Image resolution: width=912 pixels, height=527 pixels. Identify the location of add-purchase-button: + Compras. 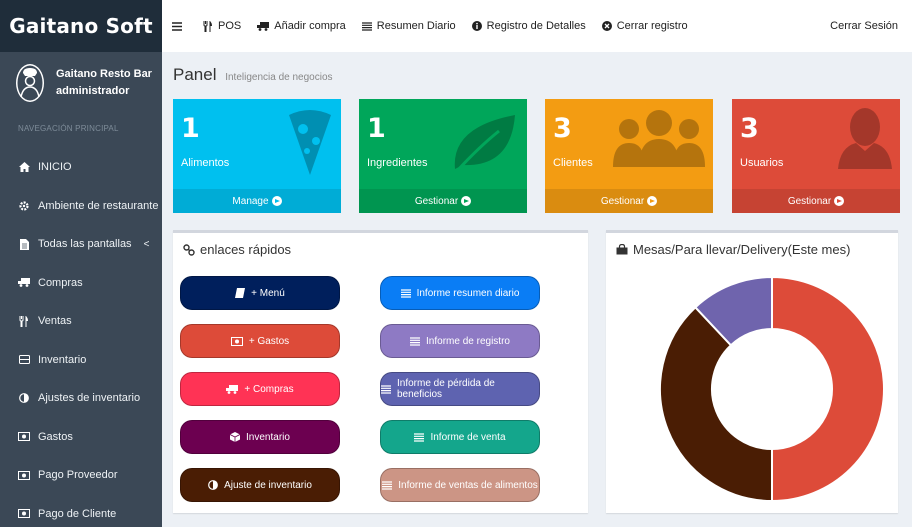
(260, 389).